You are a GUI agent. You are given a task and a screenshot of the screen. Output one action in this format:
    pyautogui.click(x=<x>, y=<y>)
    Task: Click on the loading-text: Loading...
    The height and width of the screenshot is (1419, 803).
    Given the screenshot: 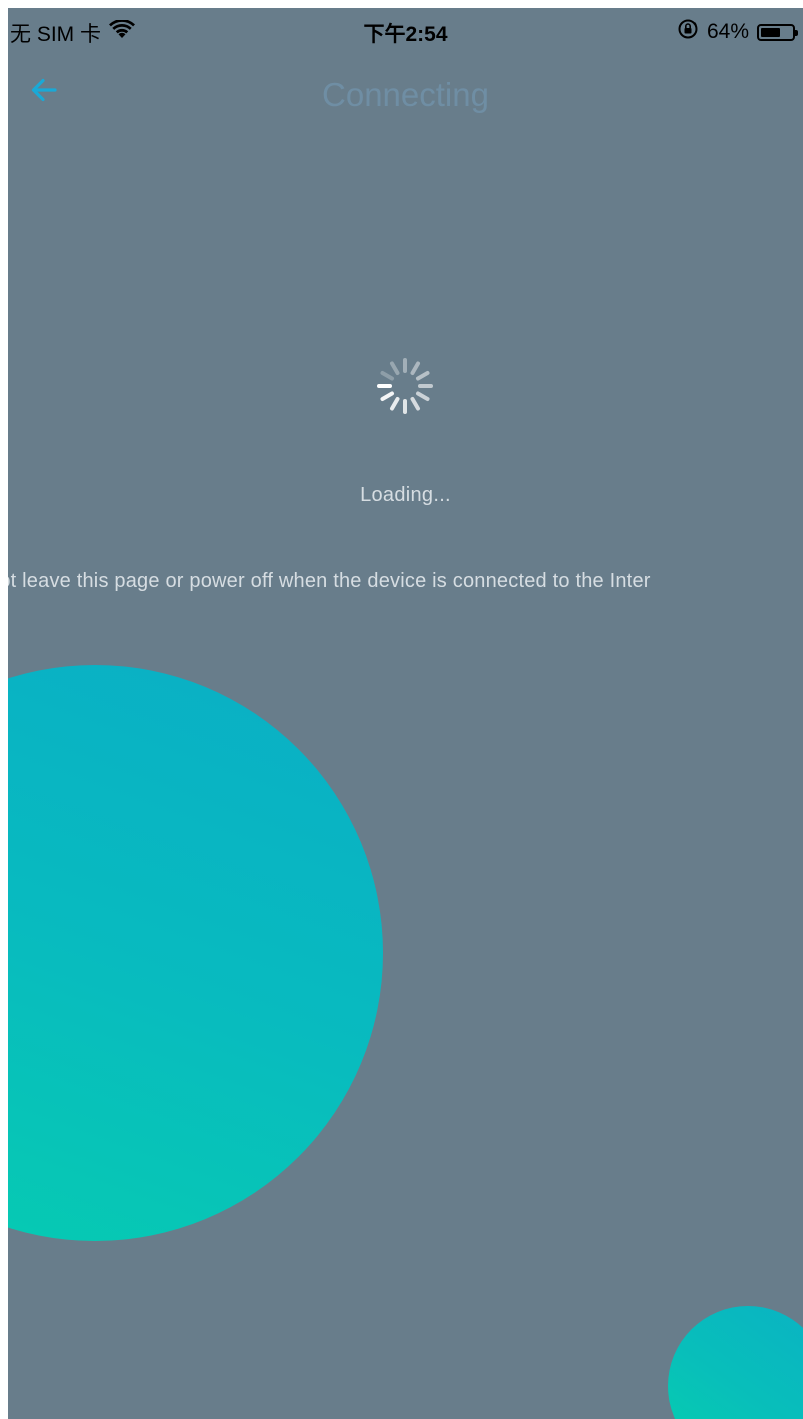 What is the action you would take?
    pyautogui.click(x=405, y=495)
    